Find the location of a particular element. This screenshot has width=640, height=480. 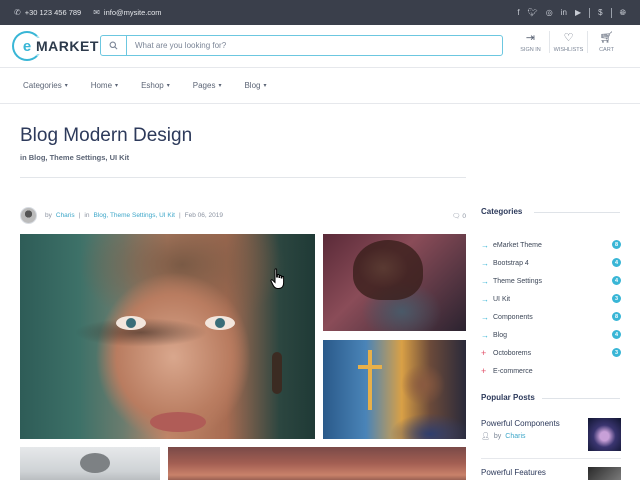

category-label: Theme Settings is located at coordinates (518, 281).